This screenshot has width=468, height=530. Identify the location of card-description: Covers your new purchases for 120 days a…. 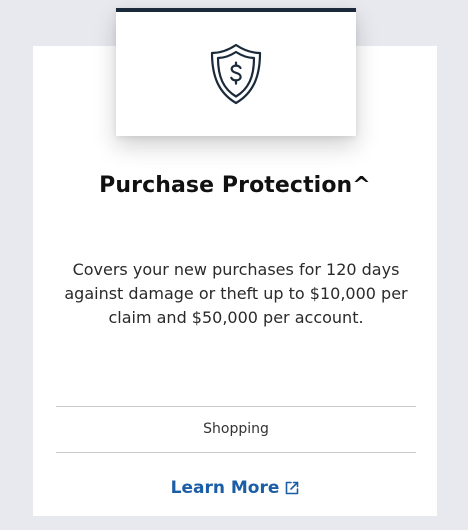
(236, 293).